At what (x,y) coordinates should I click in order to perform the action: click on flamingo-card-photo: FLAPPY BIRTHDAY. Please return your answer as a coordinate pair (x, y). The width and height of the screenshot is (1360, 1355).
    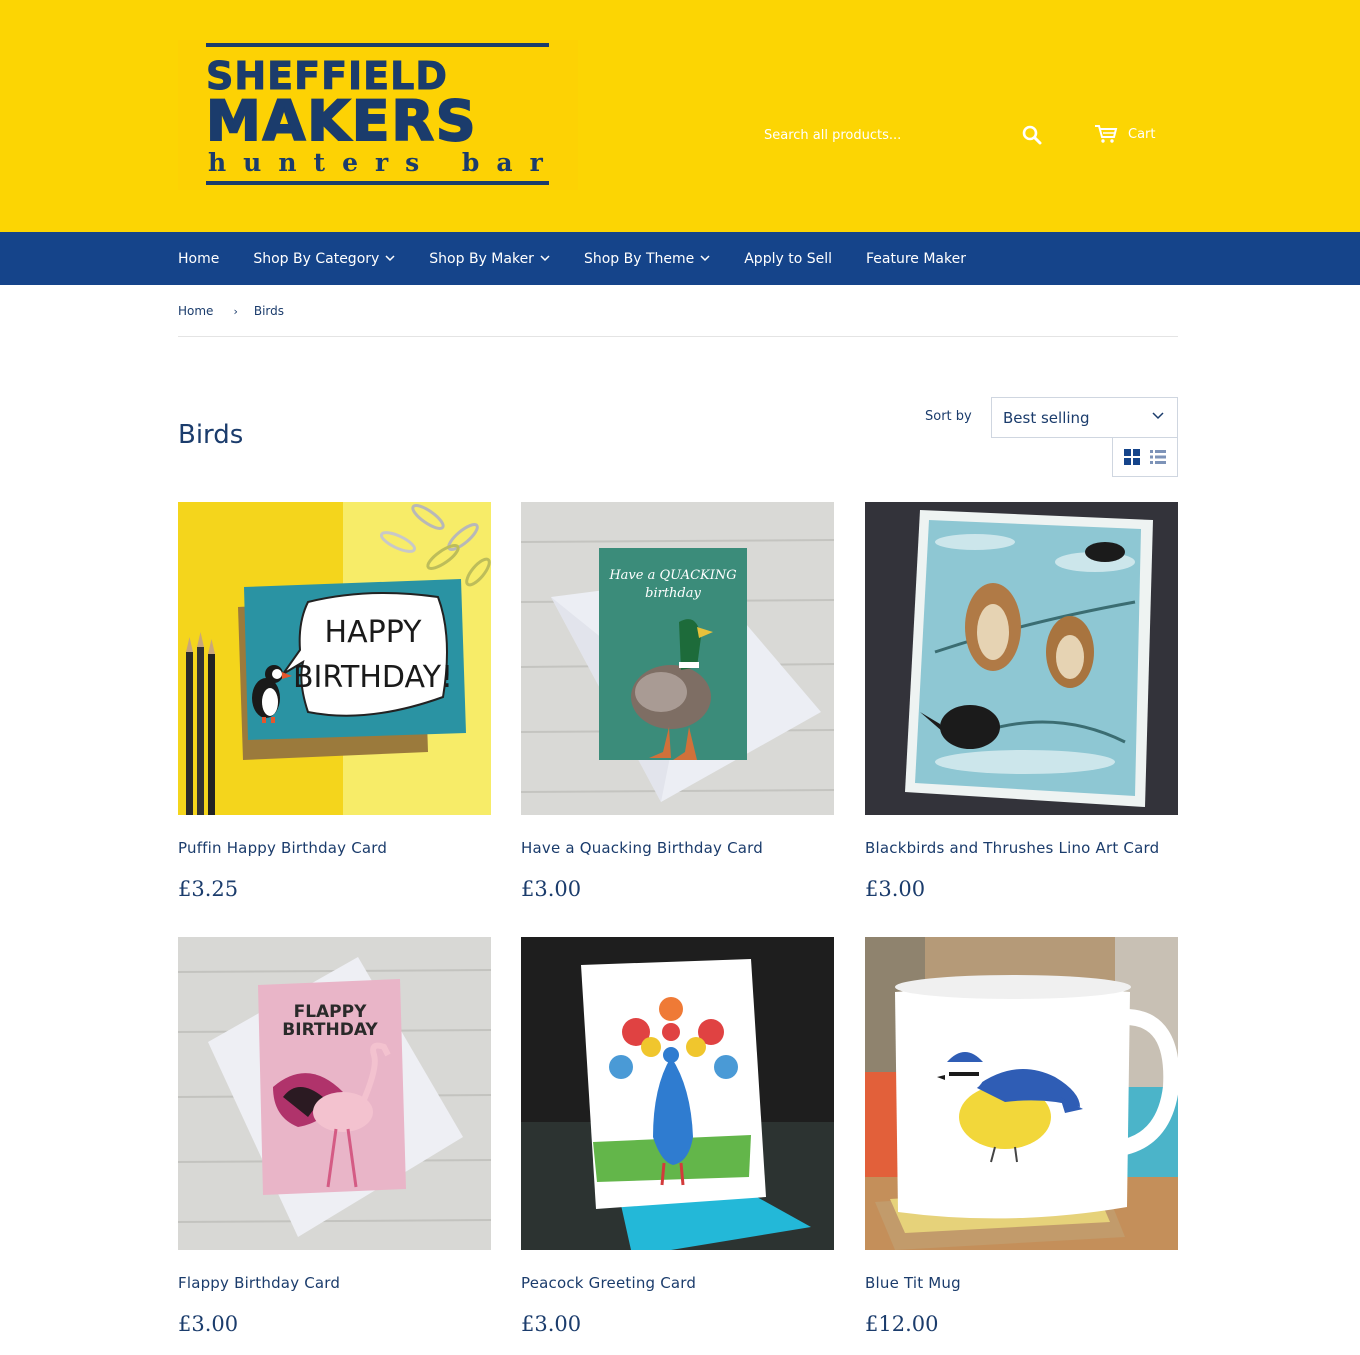
    Looking at the image, I should click on (334, 1093).